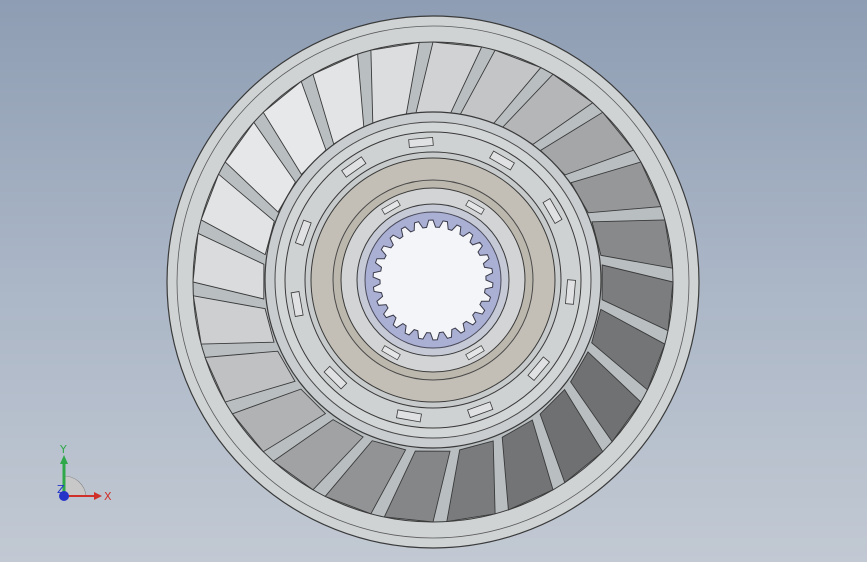 This screenshot has height=562, width=867. Describe the element at coordinates (61, 489) in the screenshot. I see `triad-z-label: Z` at that location.